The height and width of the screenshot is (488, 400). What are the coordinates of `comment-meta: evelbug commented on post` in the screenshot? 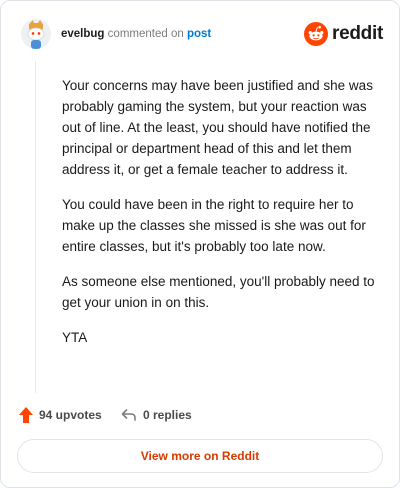 It's located at (136, 34).